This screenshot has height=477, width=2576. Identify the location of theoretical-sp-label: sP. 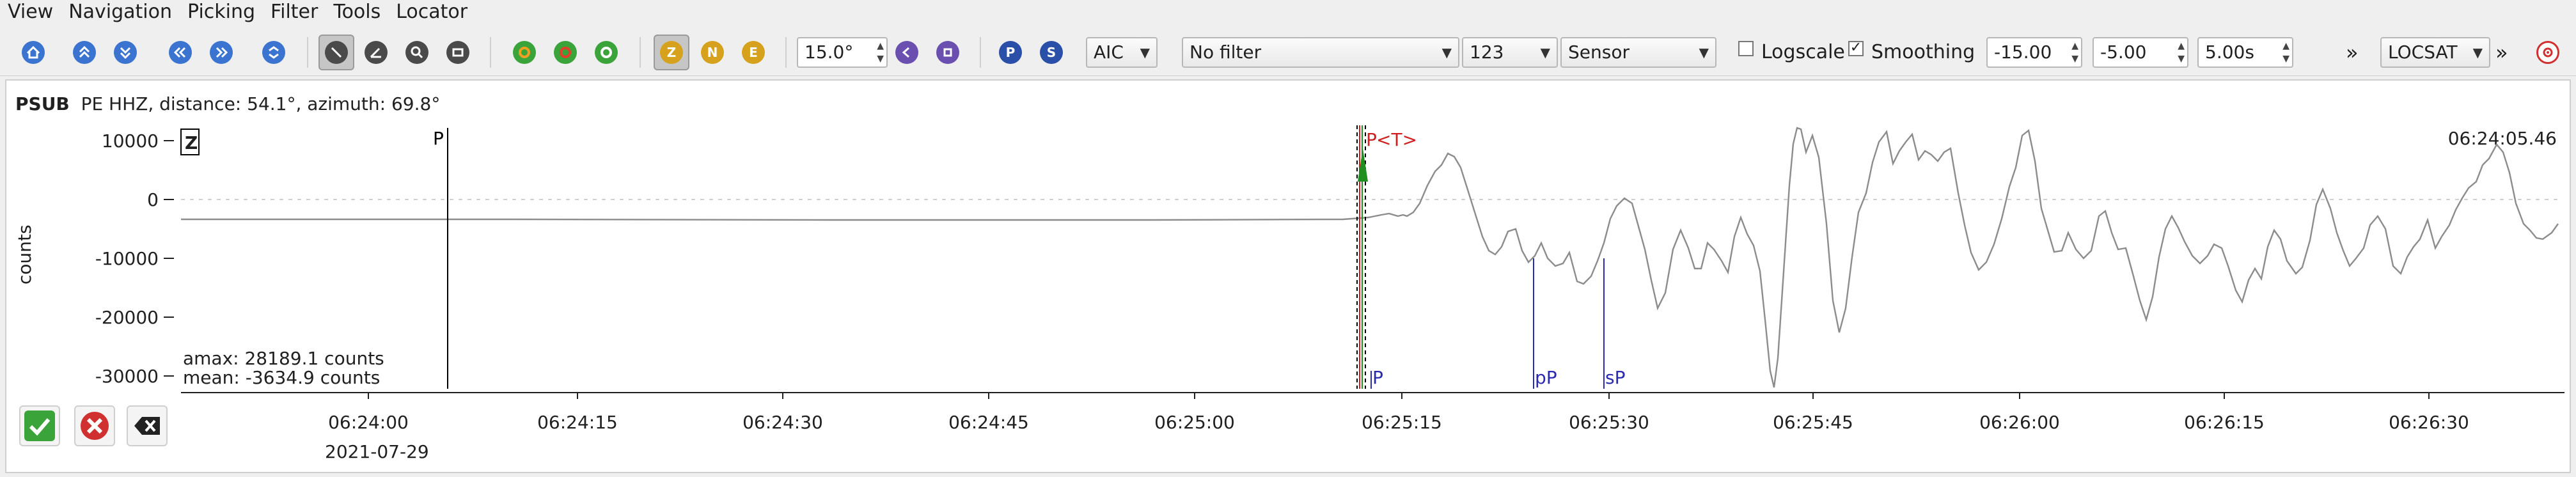
(1615, 377).